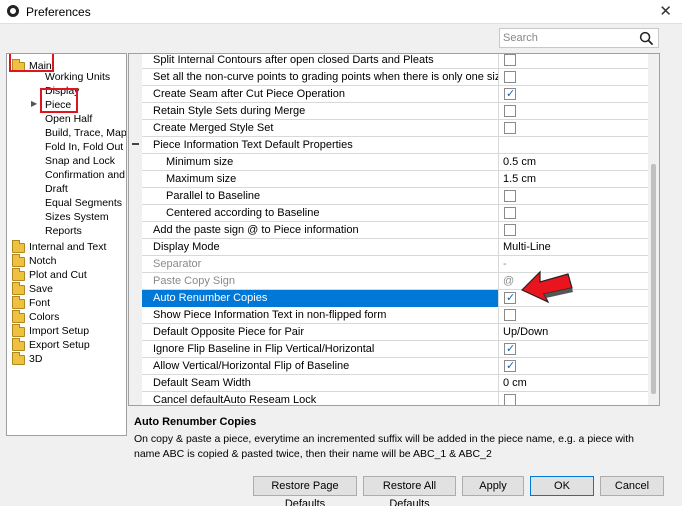 The width and height of the screenshot is (682, 506). What do you see at coordinates (395, 332) in the screenshot?
I see `property-row: Default Opposite Piece for Pair Up/Down` at bounding box center [395, 332].